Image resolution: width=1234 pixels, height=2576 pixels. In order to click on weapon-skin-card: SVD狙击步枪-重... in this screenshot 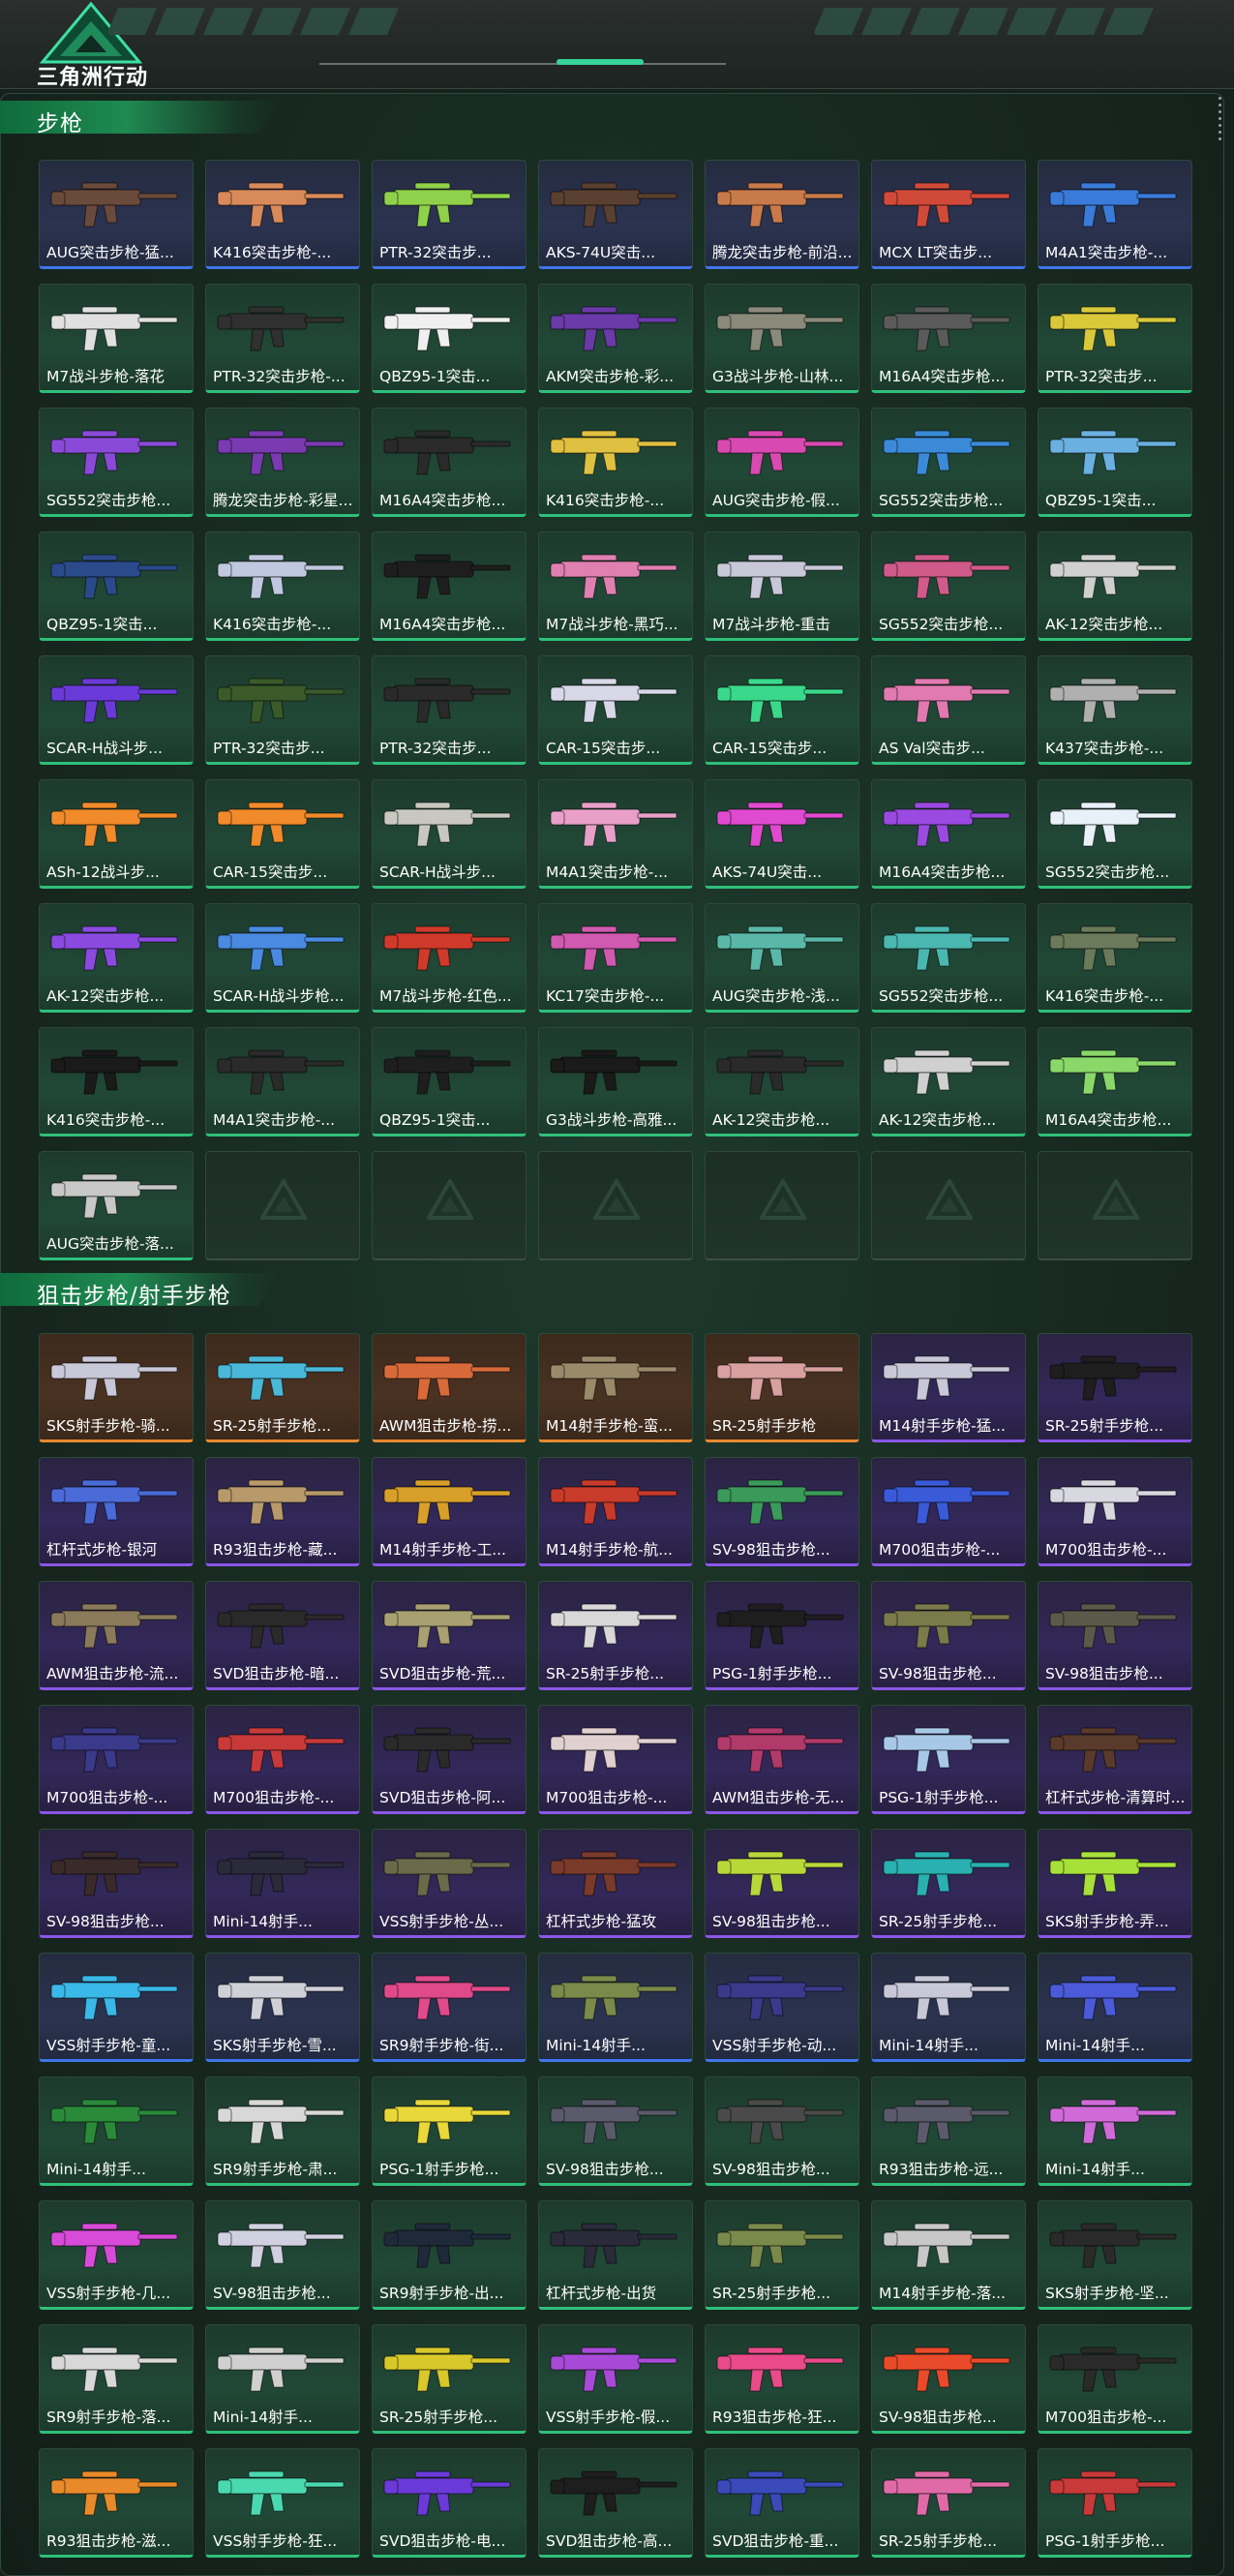, I will do `click(782, 2503)`.